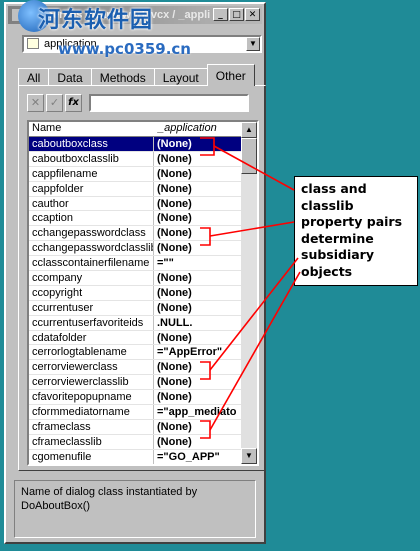  What do you see at coordinates (124, 49) in the screenshot?
I see `watermark-url: www.pc0359.cn` at bounding box center [124, 49].